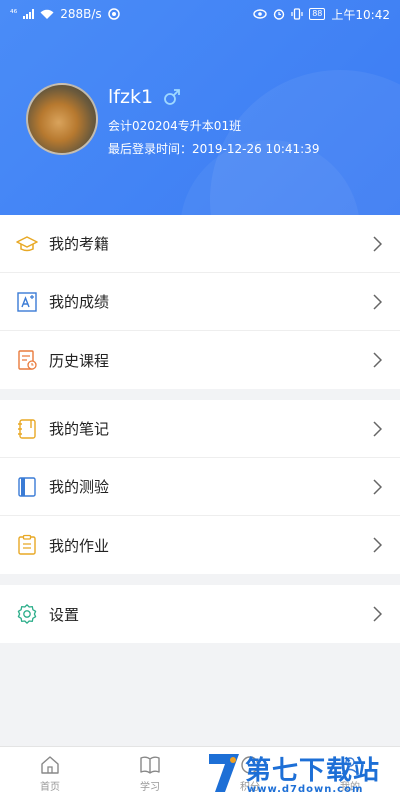 The image size is (400, 800). What do you see at coordinates (50, 765) in the screenshot?
I see `home-icon` at bounding box center [50, 765].